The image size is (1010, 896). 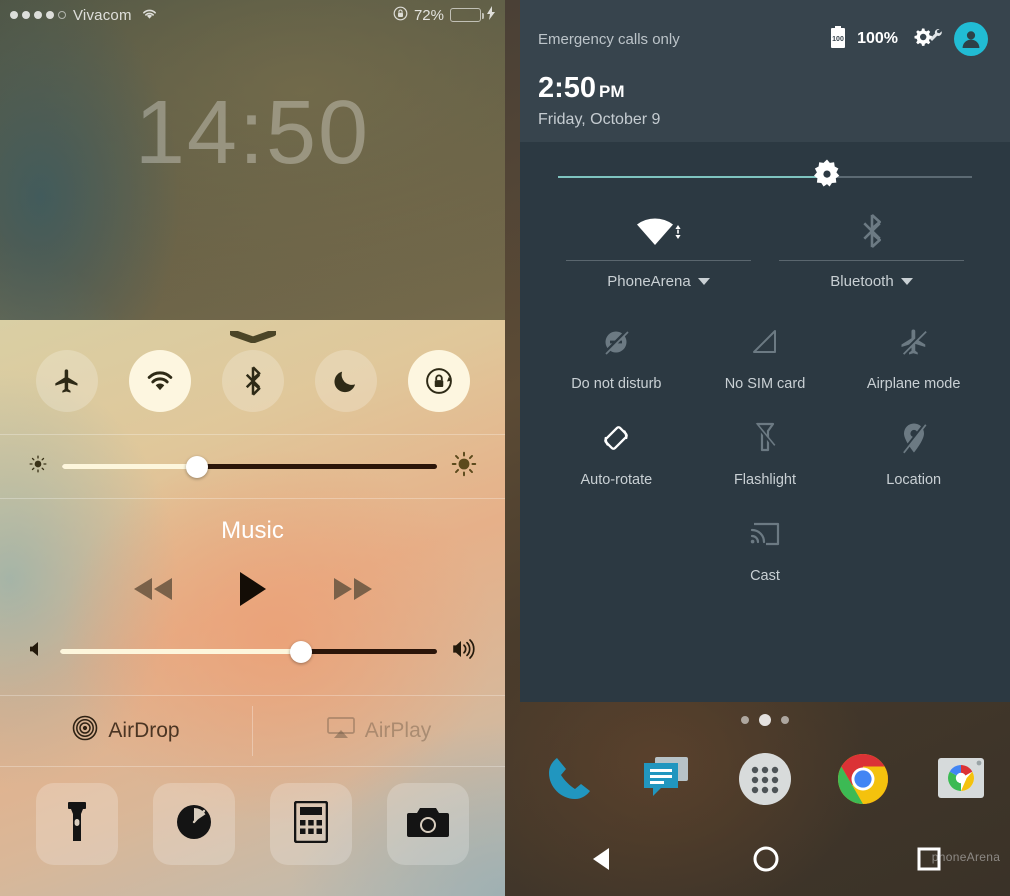 I want to click on camera-shortcut-button, so click(x=428, y=824).